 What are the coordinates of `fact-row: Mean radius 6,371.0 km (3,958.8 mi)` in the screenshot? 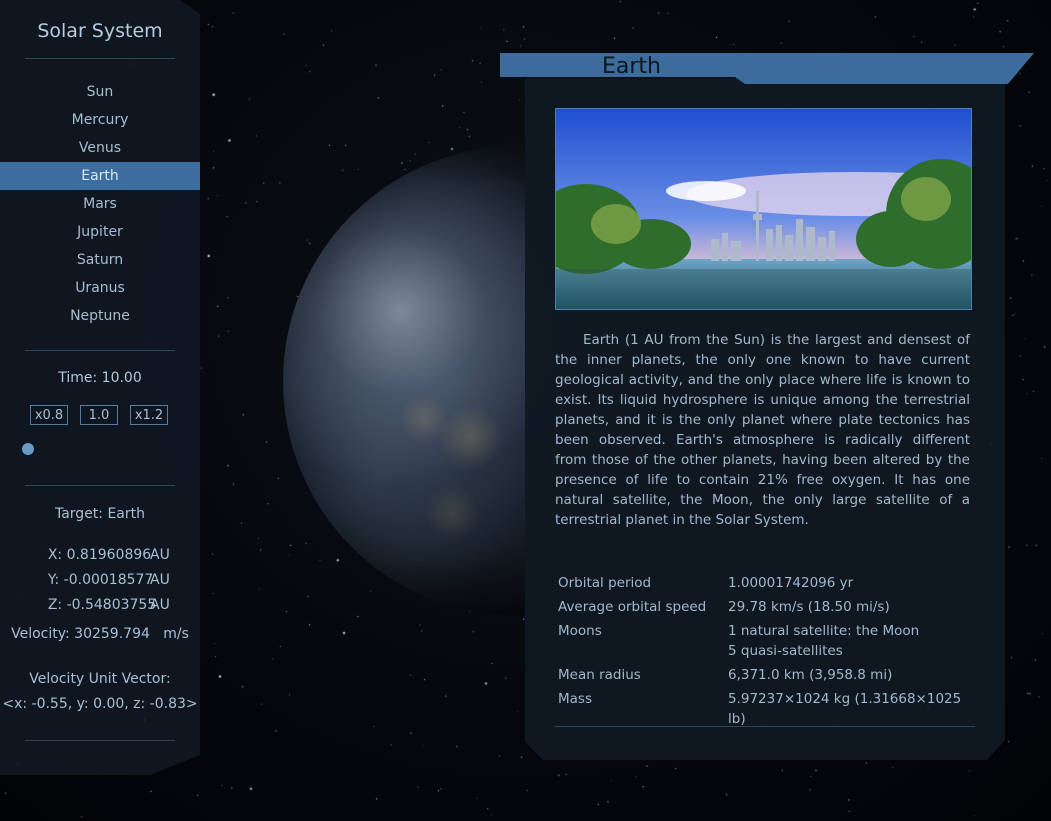 It's located at (765, 675).